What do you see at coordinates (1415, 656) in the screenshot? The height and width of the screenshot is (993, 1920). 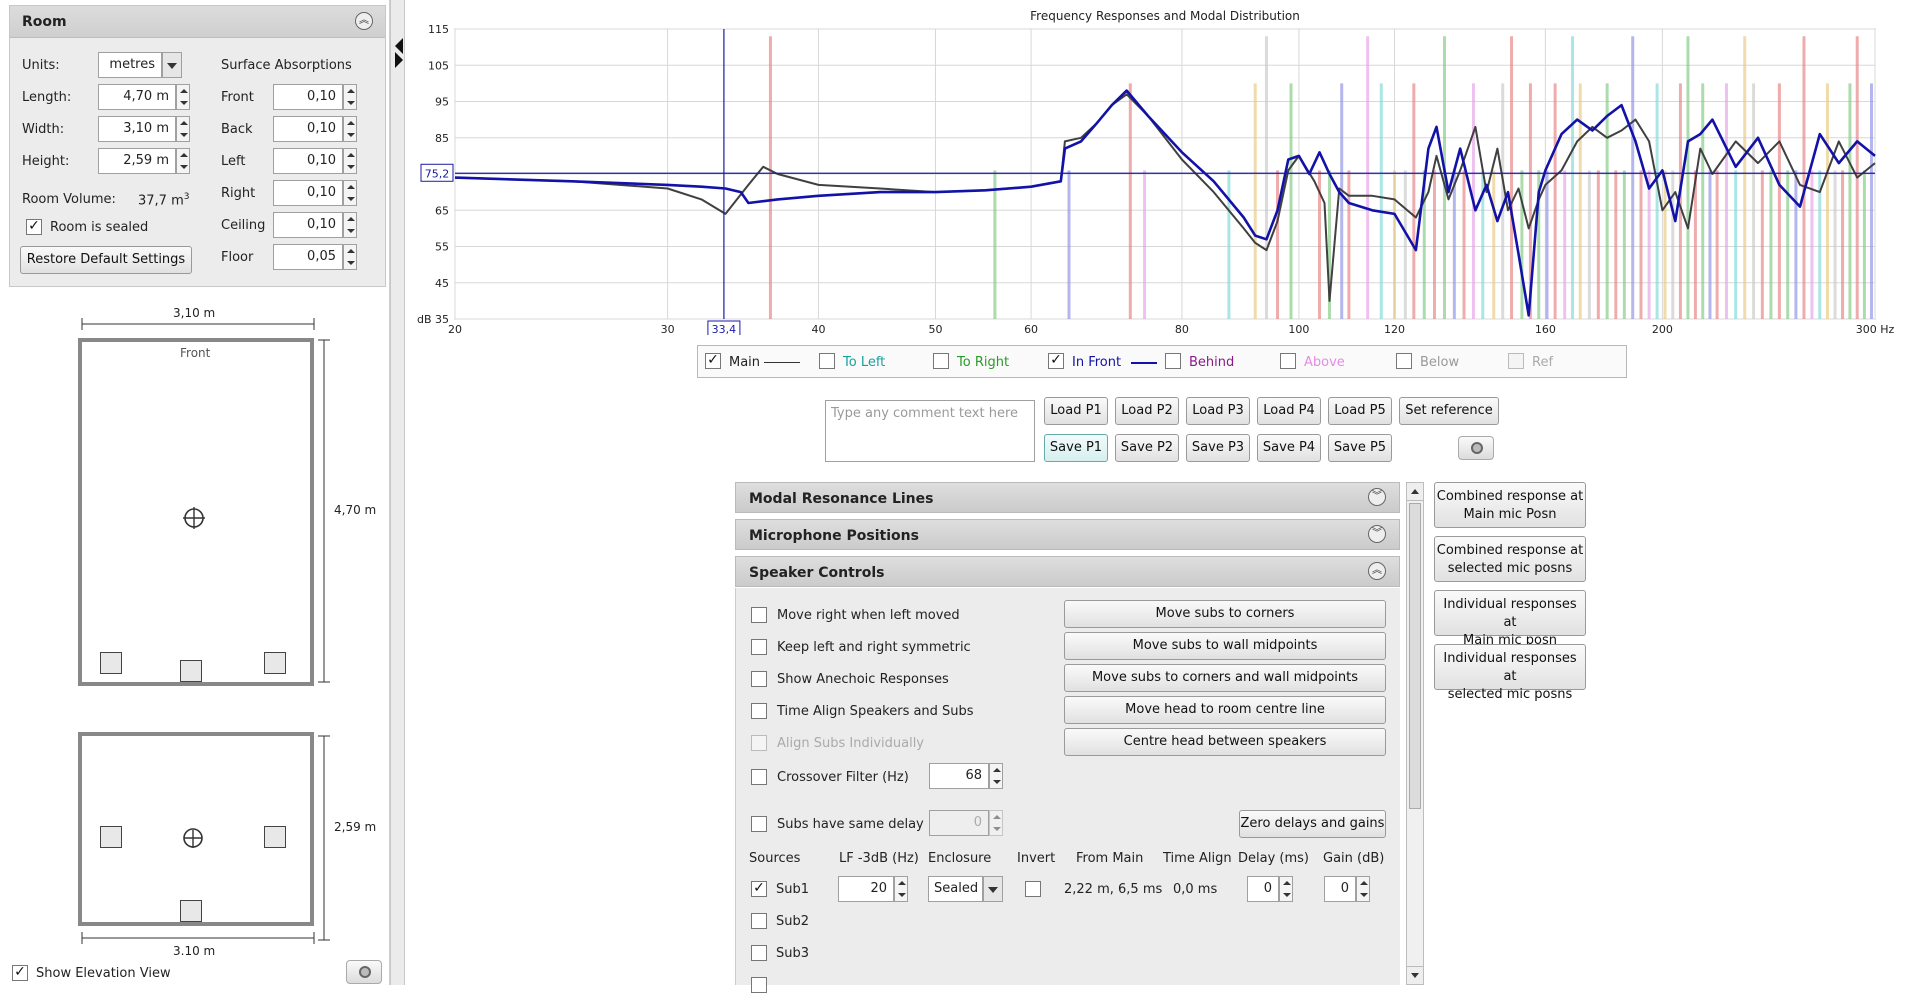 I see `scrollbar-thumb` at bounding box center [1415, 656].